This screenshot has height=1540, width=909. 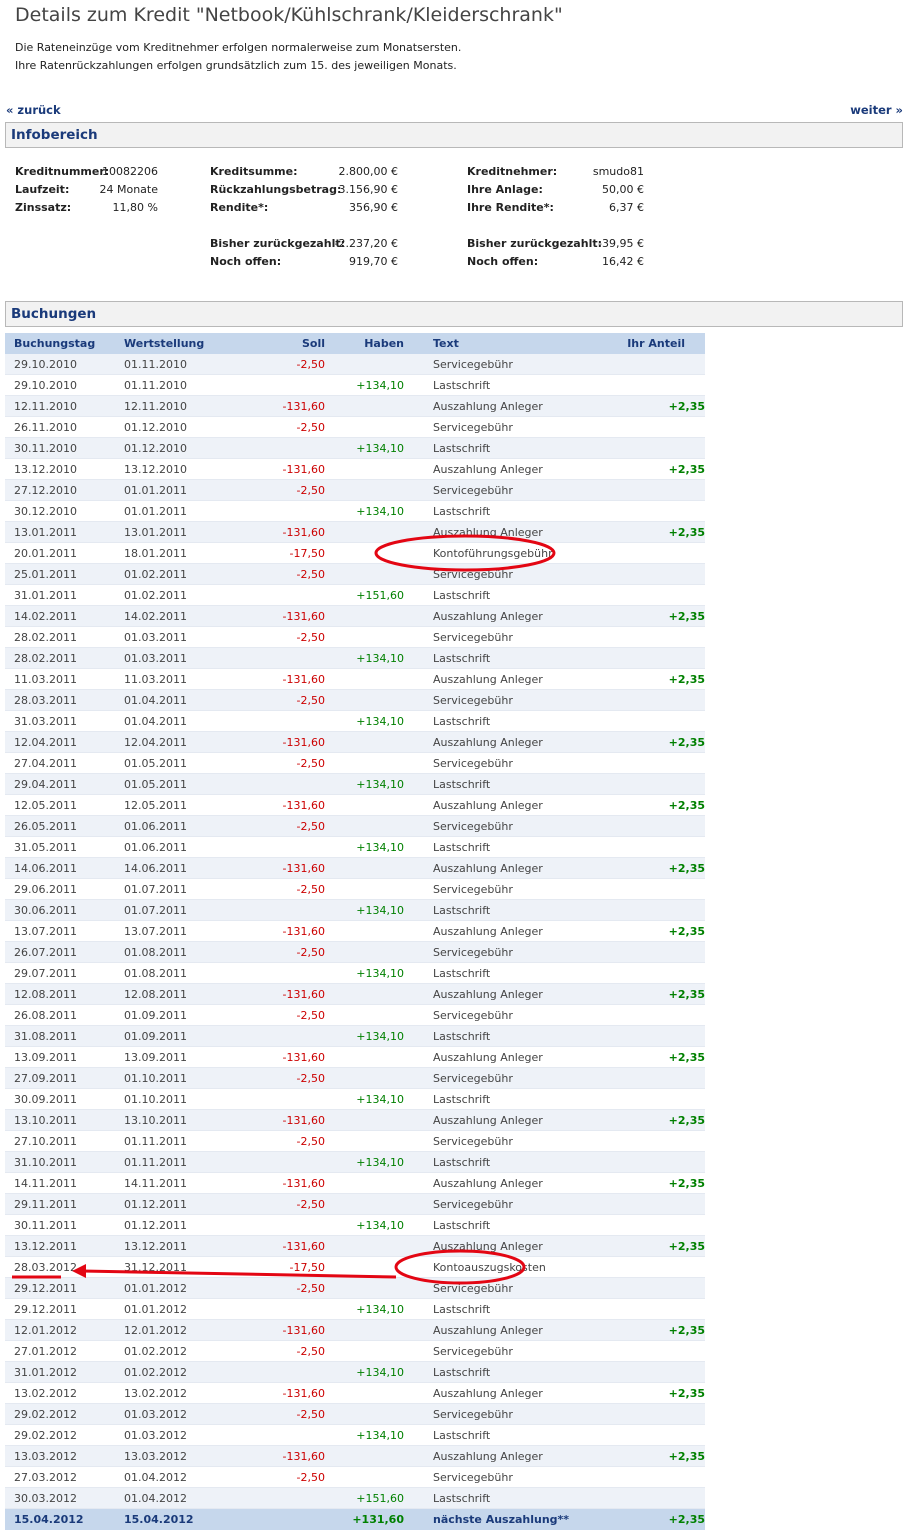 I want to click on kreditnummer-value: 10082206, so click(x=130, y=171).